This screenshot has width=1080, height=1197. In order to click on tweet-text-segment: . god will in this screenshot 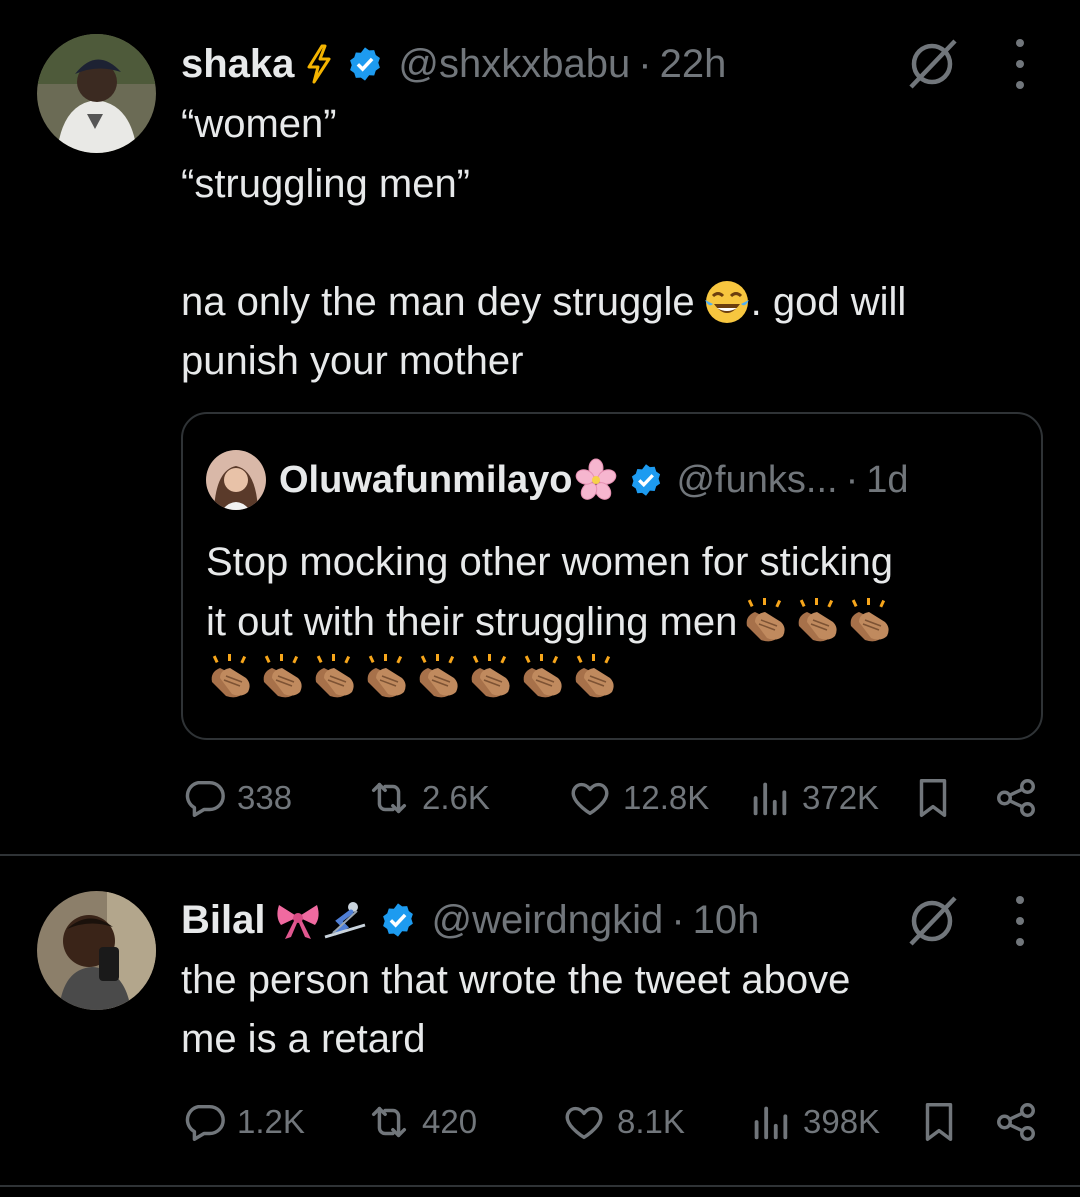, I will do `click(828, 302)`.